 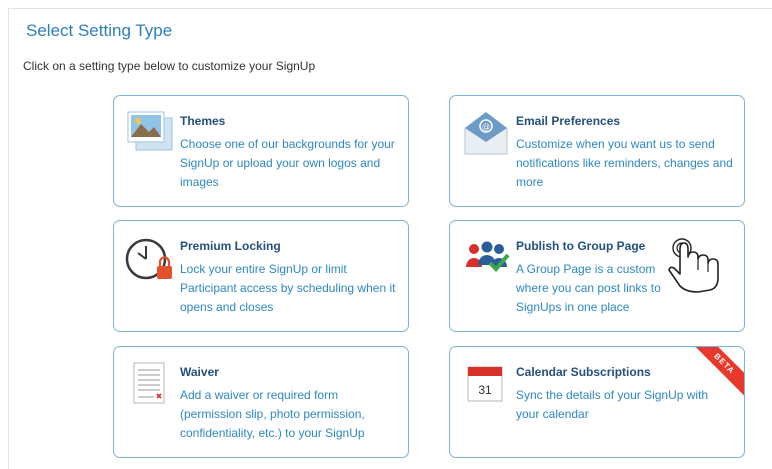 I want to click on group-people-icon, so click(x=488, y=256).